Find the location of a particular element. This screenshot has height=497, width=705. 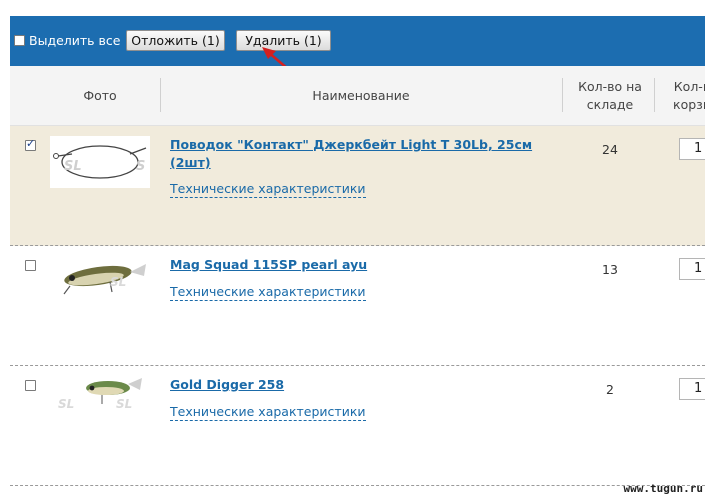

postpone-button: Отложить (1) is located at coordinates (175, 40).